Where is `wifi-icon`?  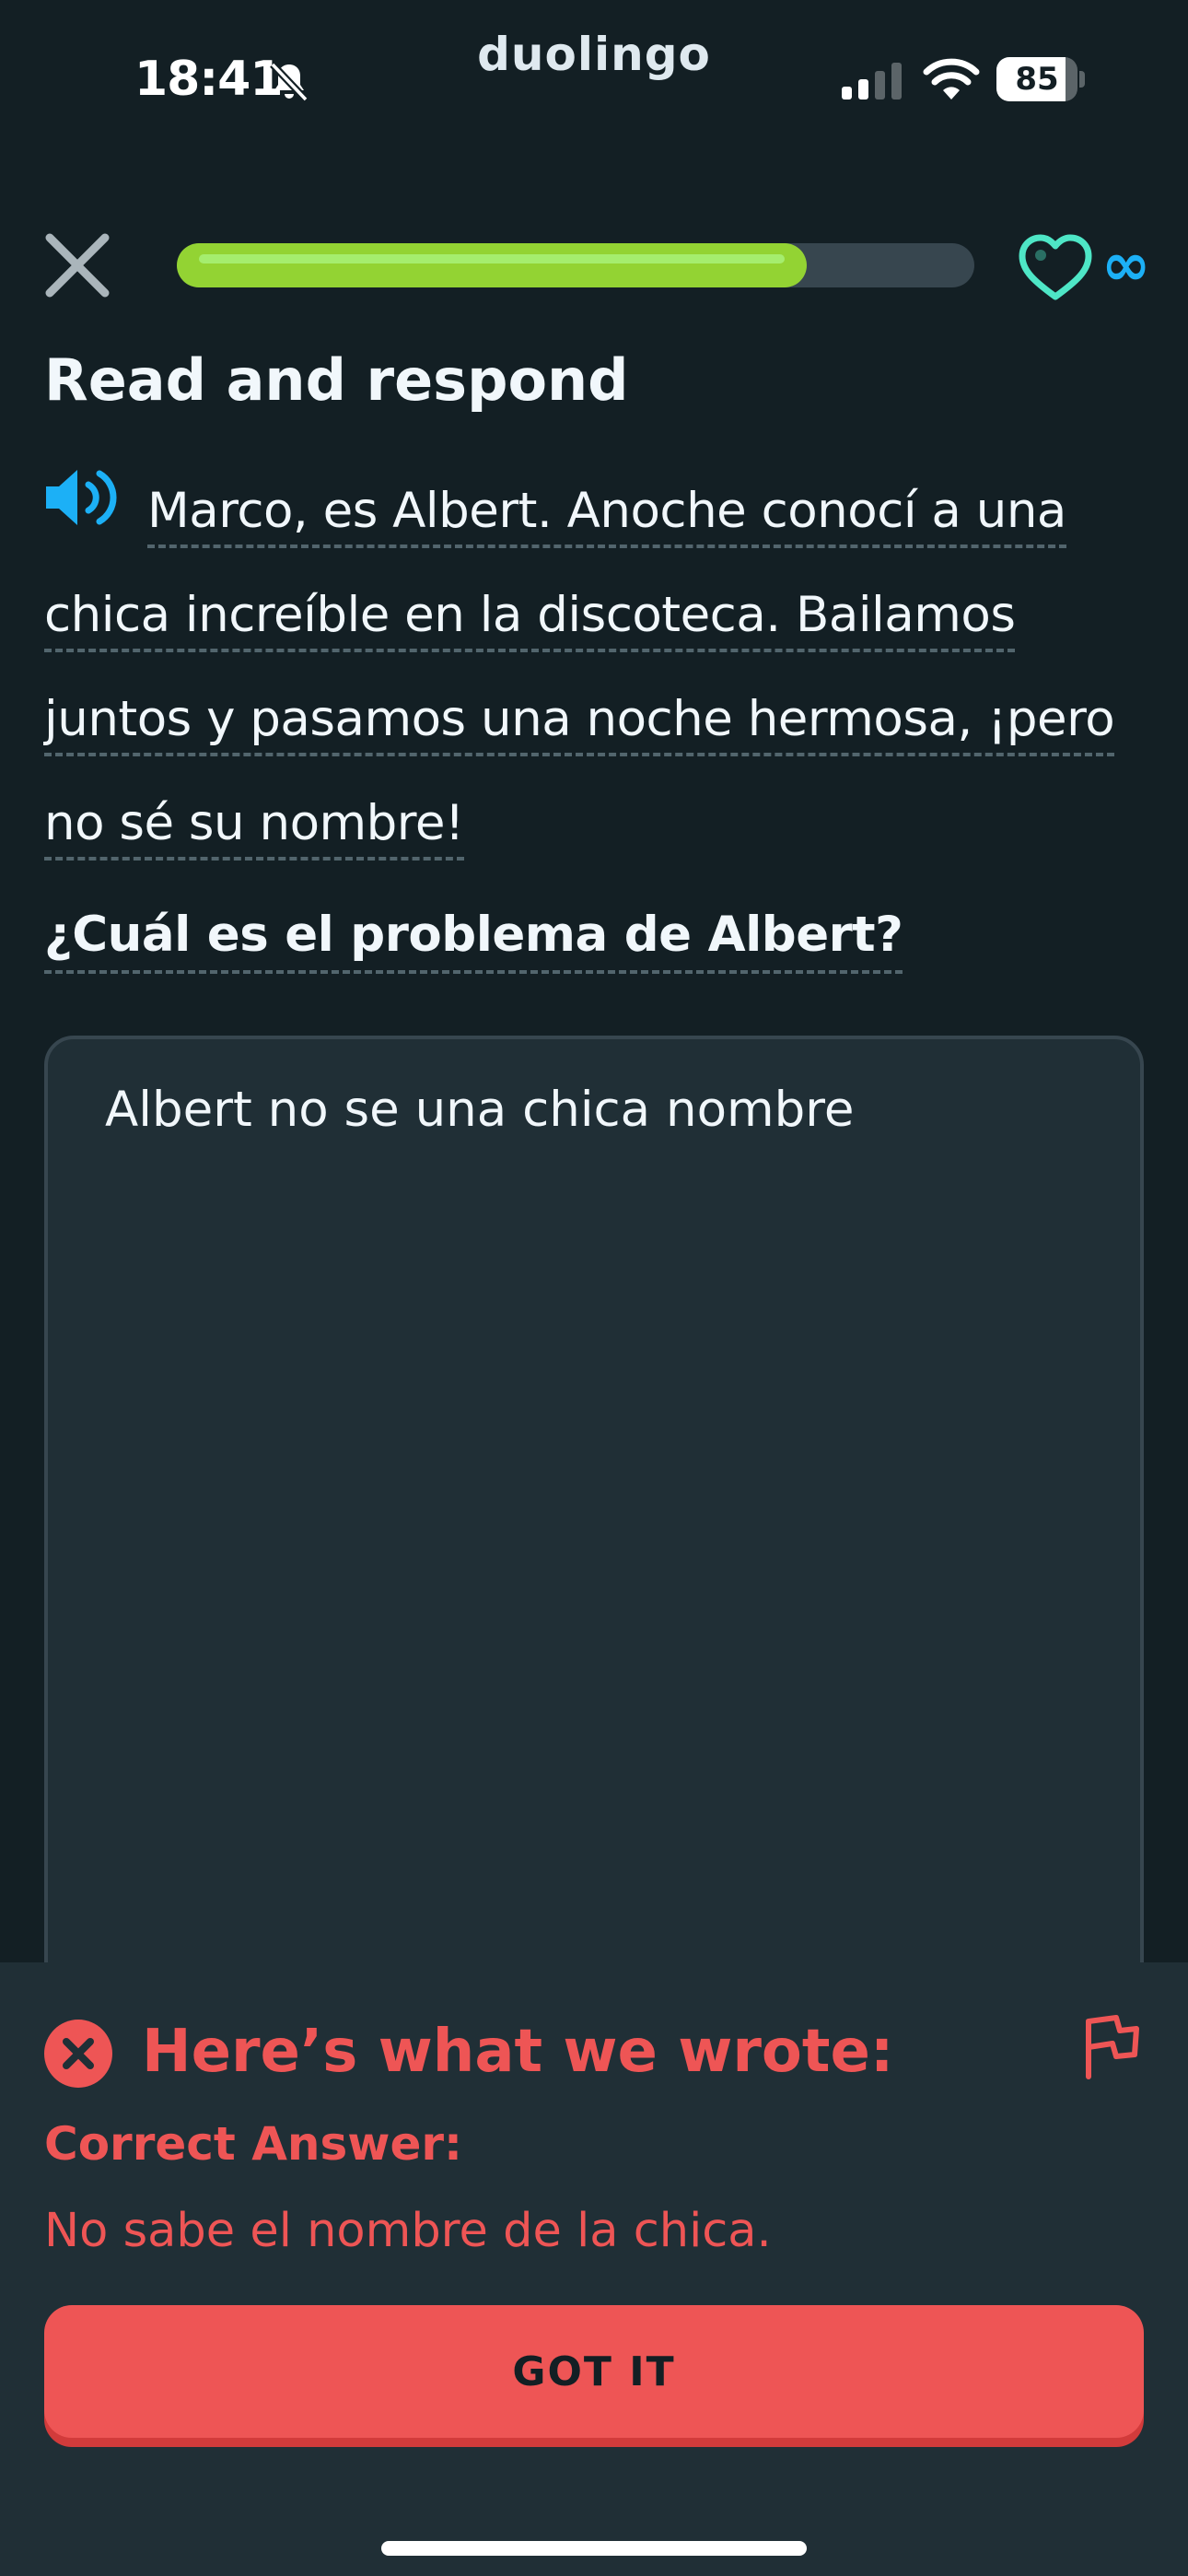 wifi-icon is located at coordinates (951, 79).